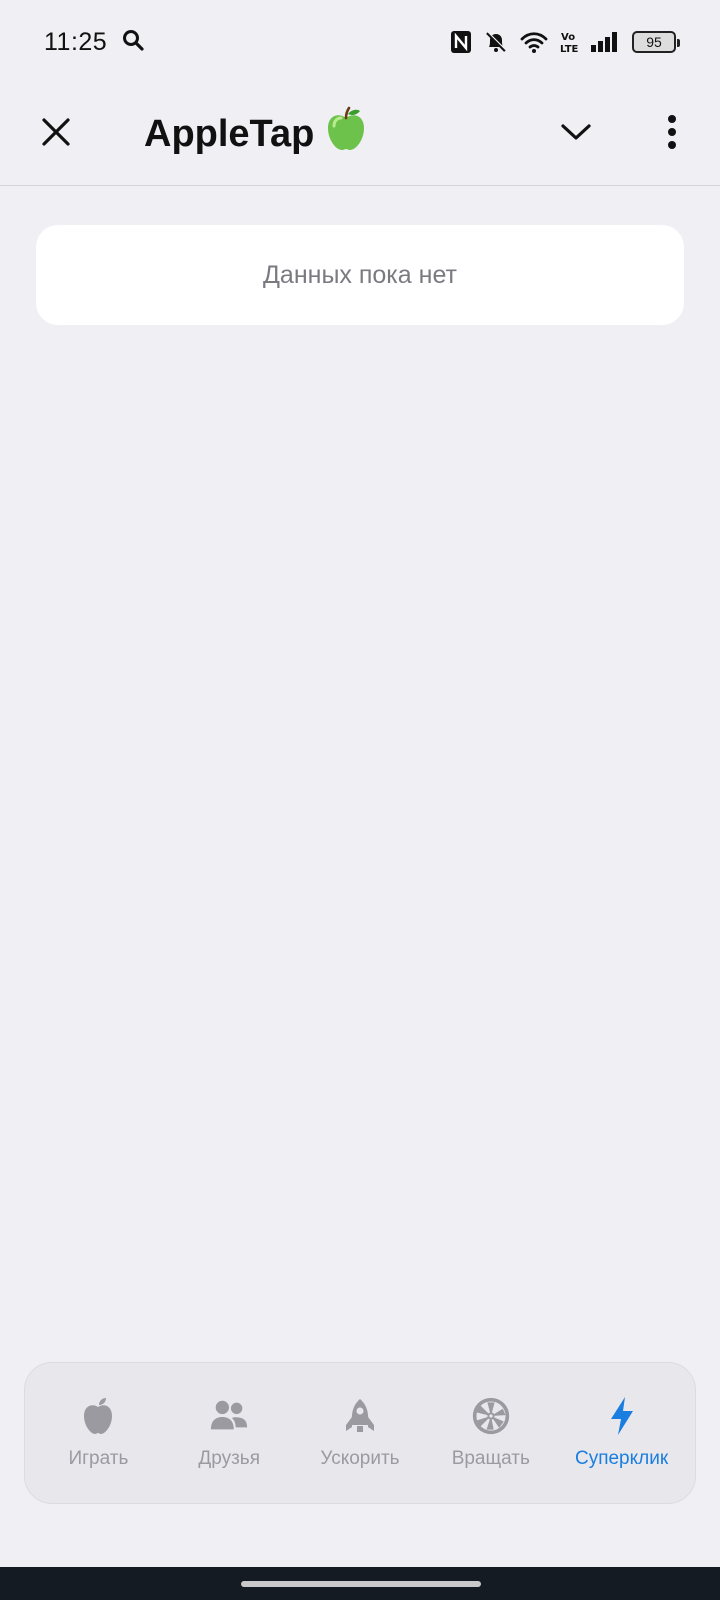 Image resolution: width=720 pixels, height=1600 pixels. I want to click on green-apple-icon, so click(346, 134).